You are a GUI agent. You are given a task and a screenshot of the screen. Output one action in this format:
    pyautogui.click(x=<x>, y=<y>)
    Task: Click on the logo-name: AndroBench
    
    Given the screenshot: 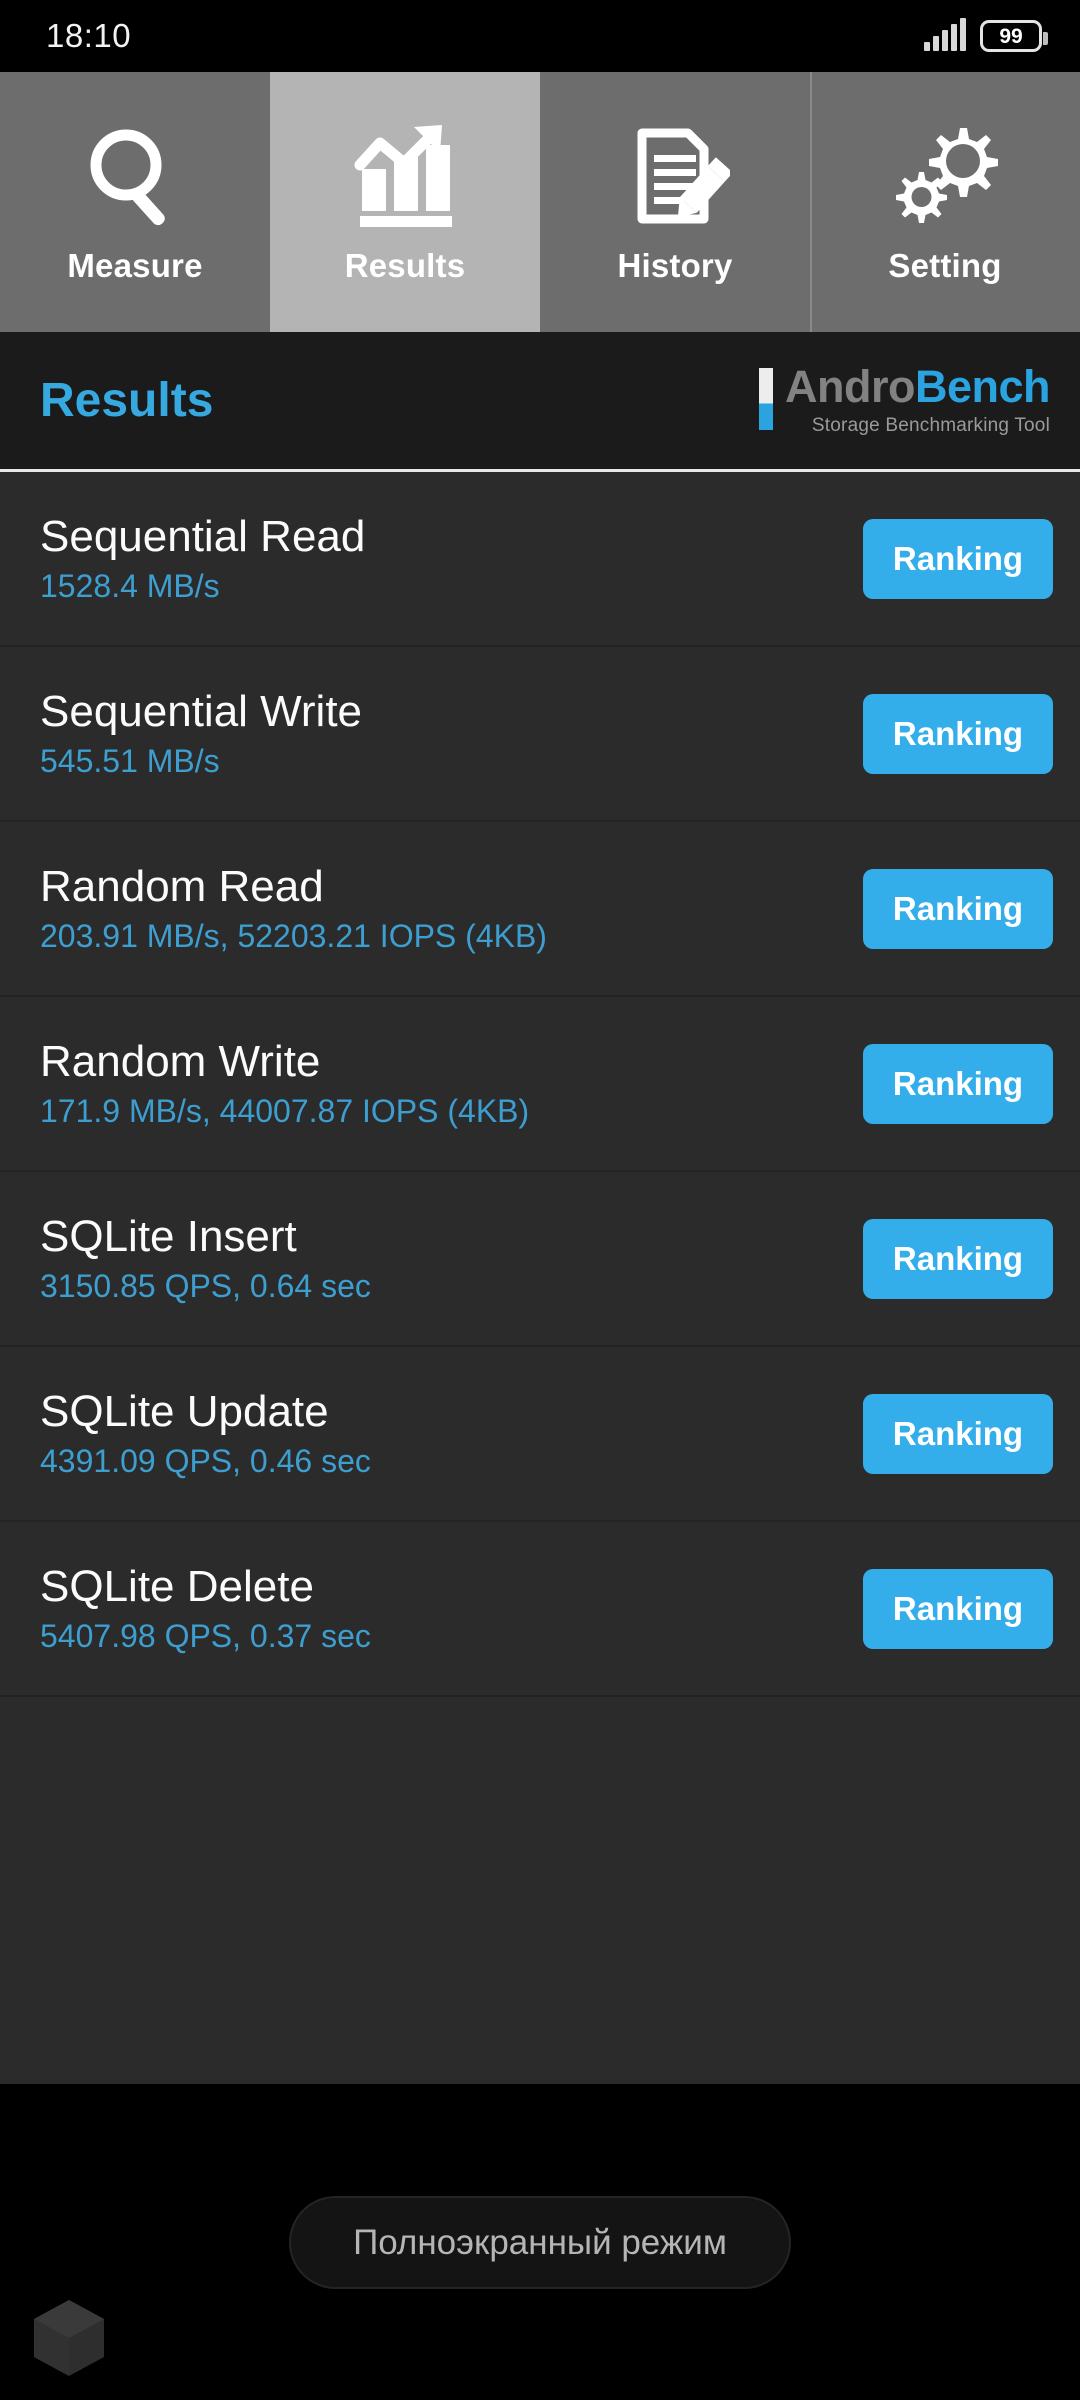 What is the action you would take?
    pyautogui.click(x=917, y=386)
    